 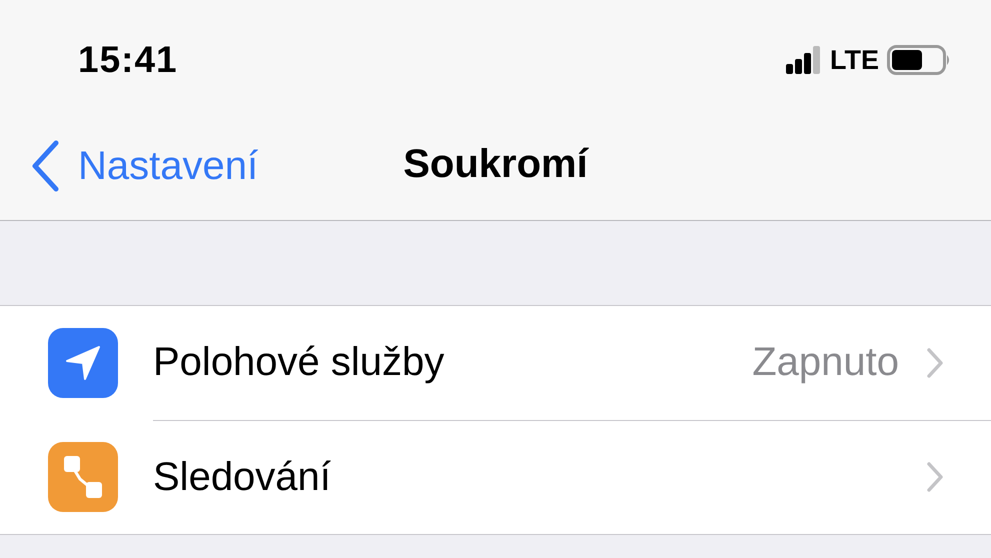 What do you see at coordinates (83, 477) in the screenshot?
I see `tracking-icon` at bounding box center [83, 477].